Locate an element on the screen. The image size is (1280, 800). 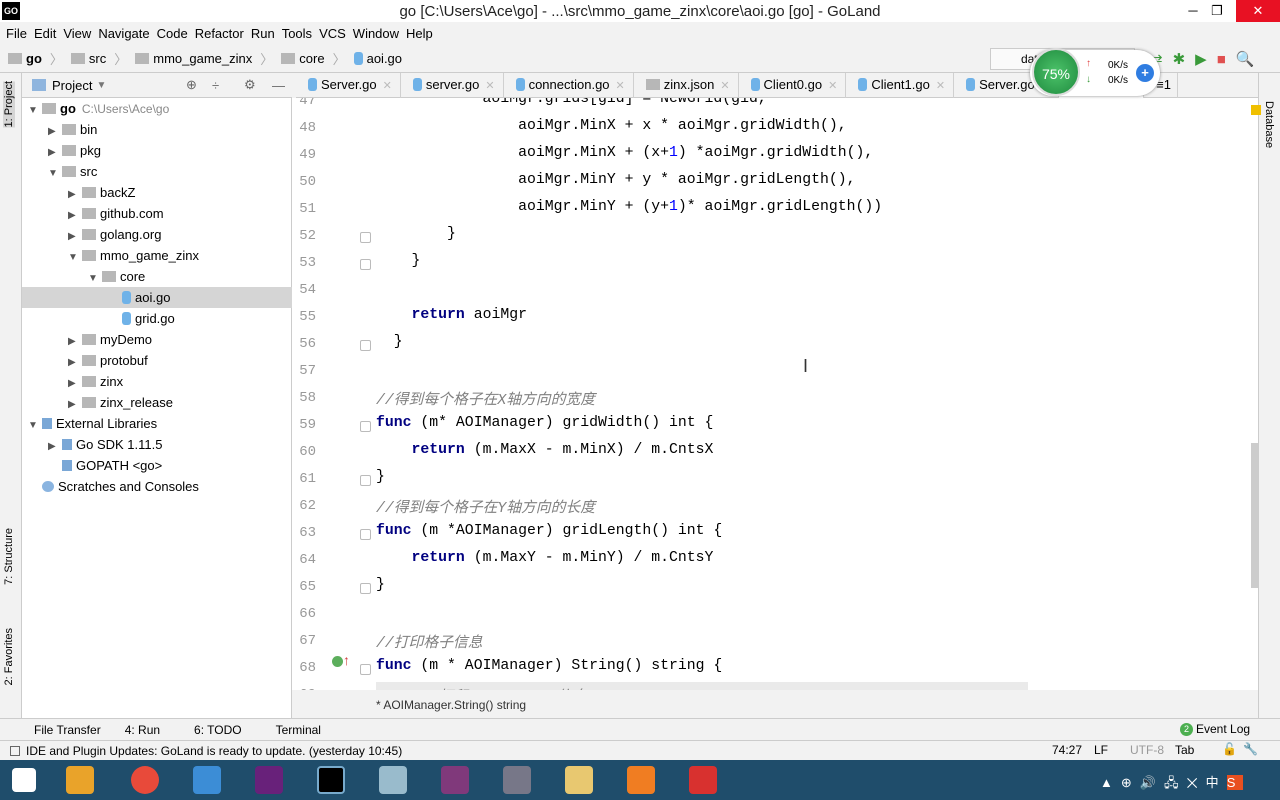
tree-item: ▶ Go SDK 1.11.5 is located at coordinates (157, 444).